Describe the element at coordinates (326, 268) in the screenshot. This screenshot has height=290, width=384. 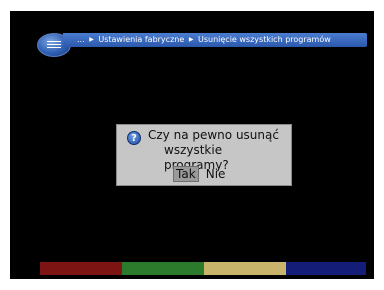
I see `blue-key` at that location.